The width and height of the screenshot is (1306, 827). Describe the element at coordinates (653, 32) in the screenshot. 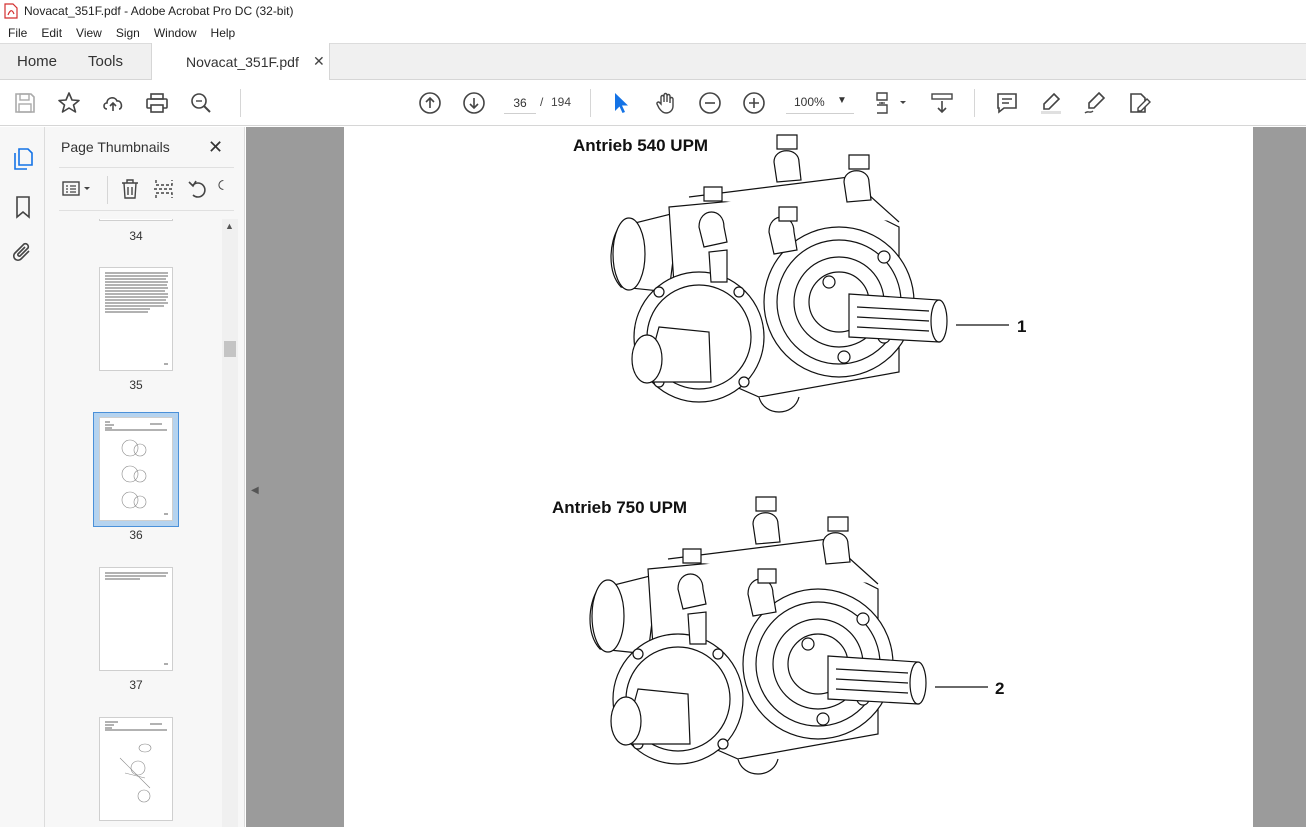

I see `menu-bar: File Edit View Sign Window Help` at that location.